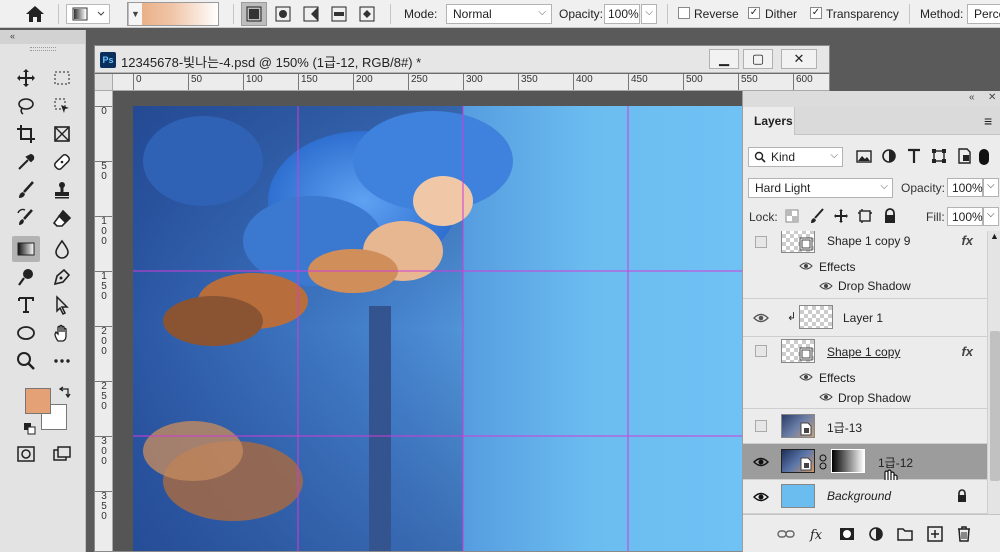 The image size is (1000, 552). I want to click on close-panel-button: ✕, so click(992, 97).